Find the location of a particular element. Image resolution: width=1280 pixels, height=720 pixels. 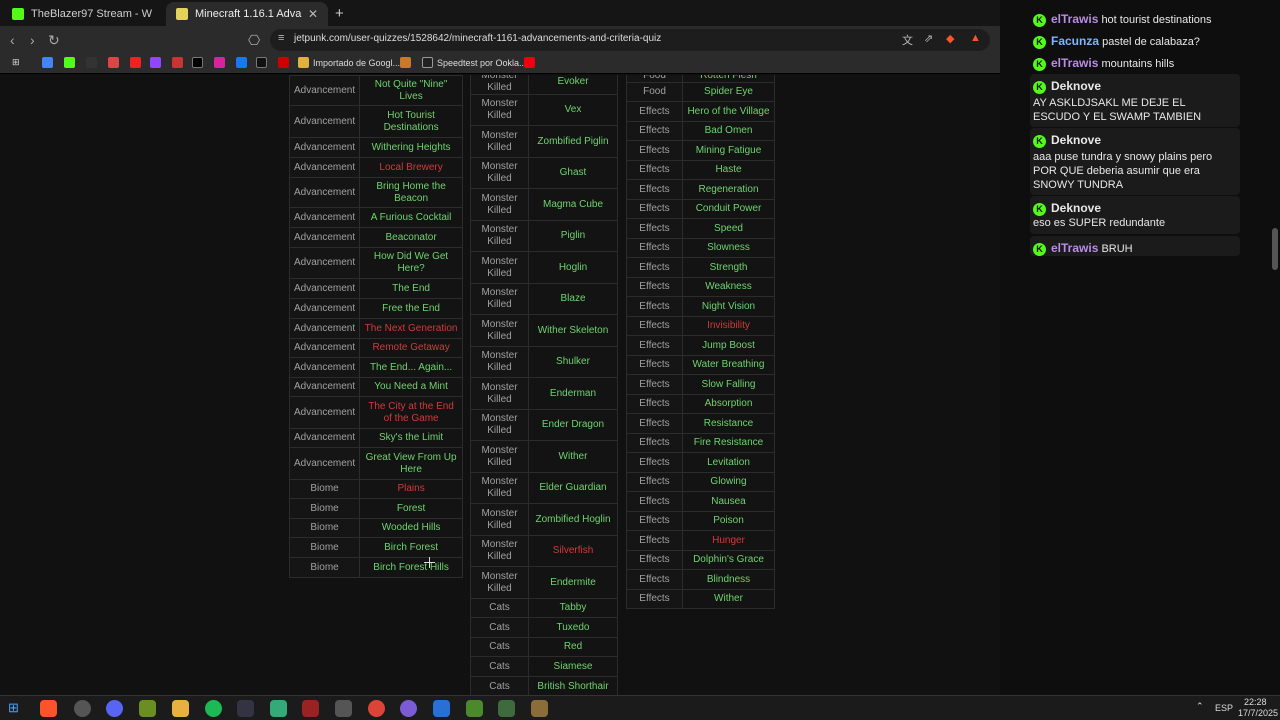

bookmark-gmail is located at coordinates (115, 62).